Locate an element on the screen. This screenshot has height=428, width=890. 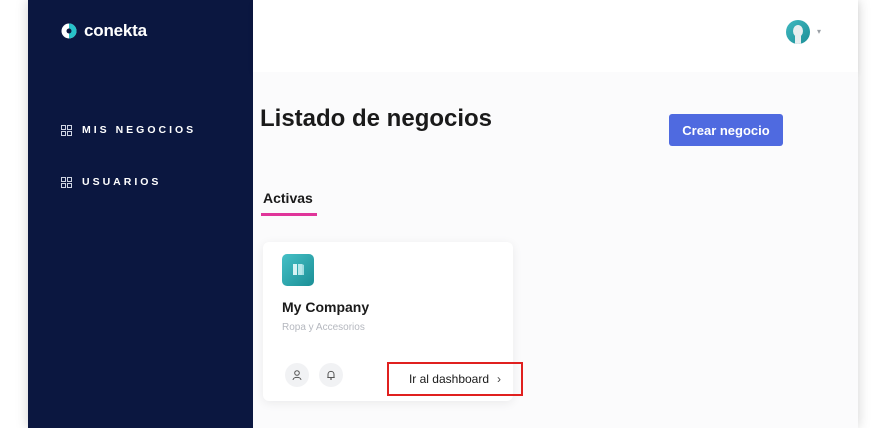
sidebar-item-mis-negocios: MIS NEGOCIOS is located at coordinates (128, 130).